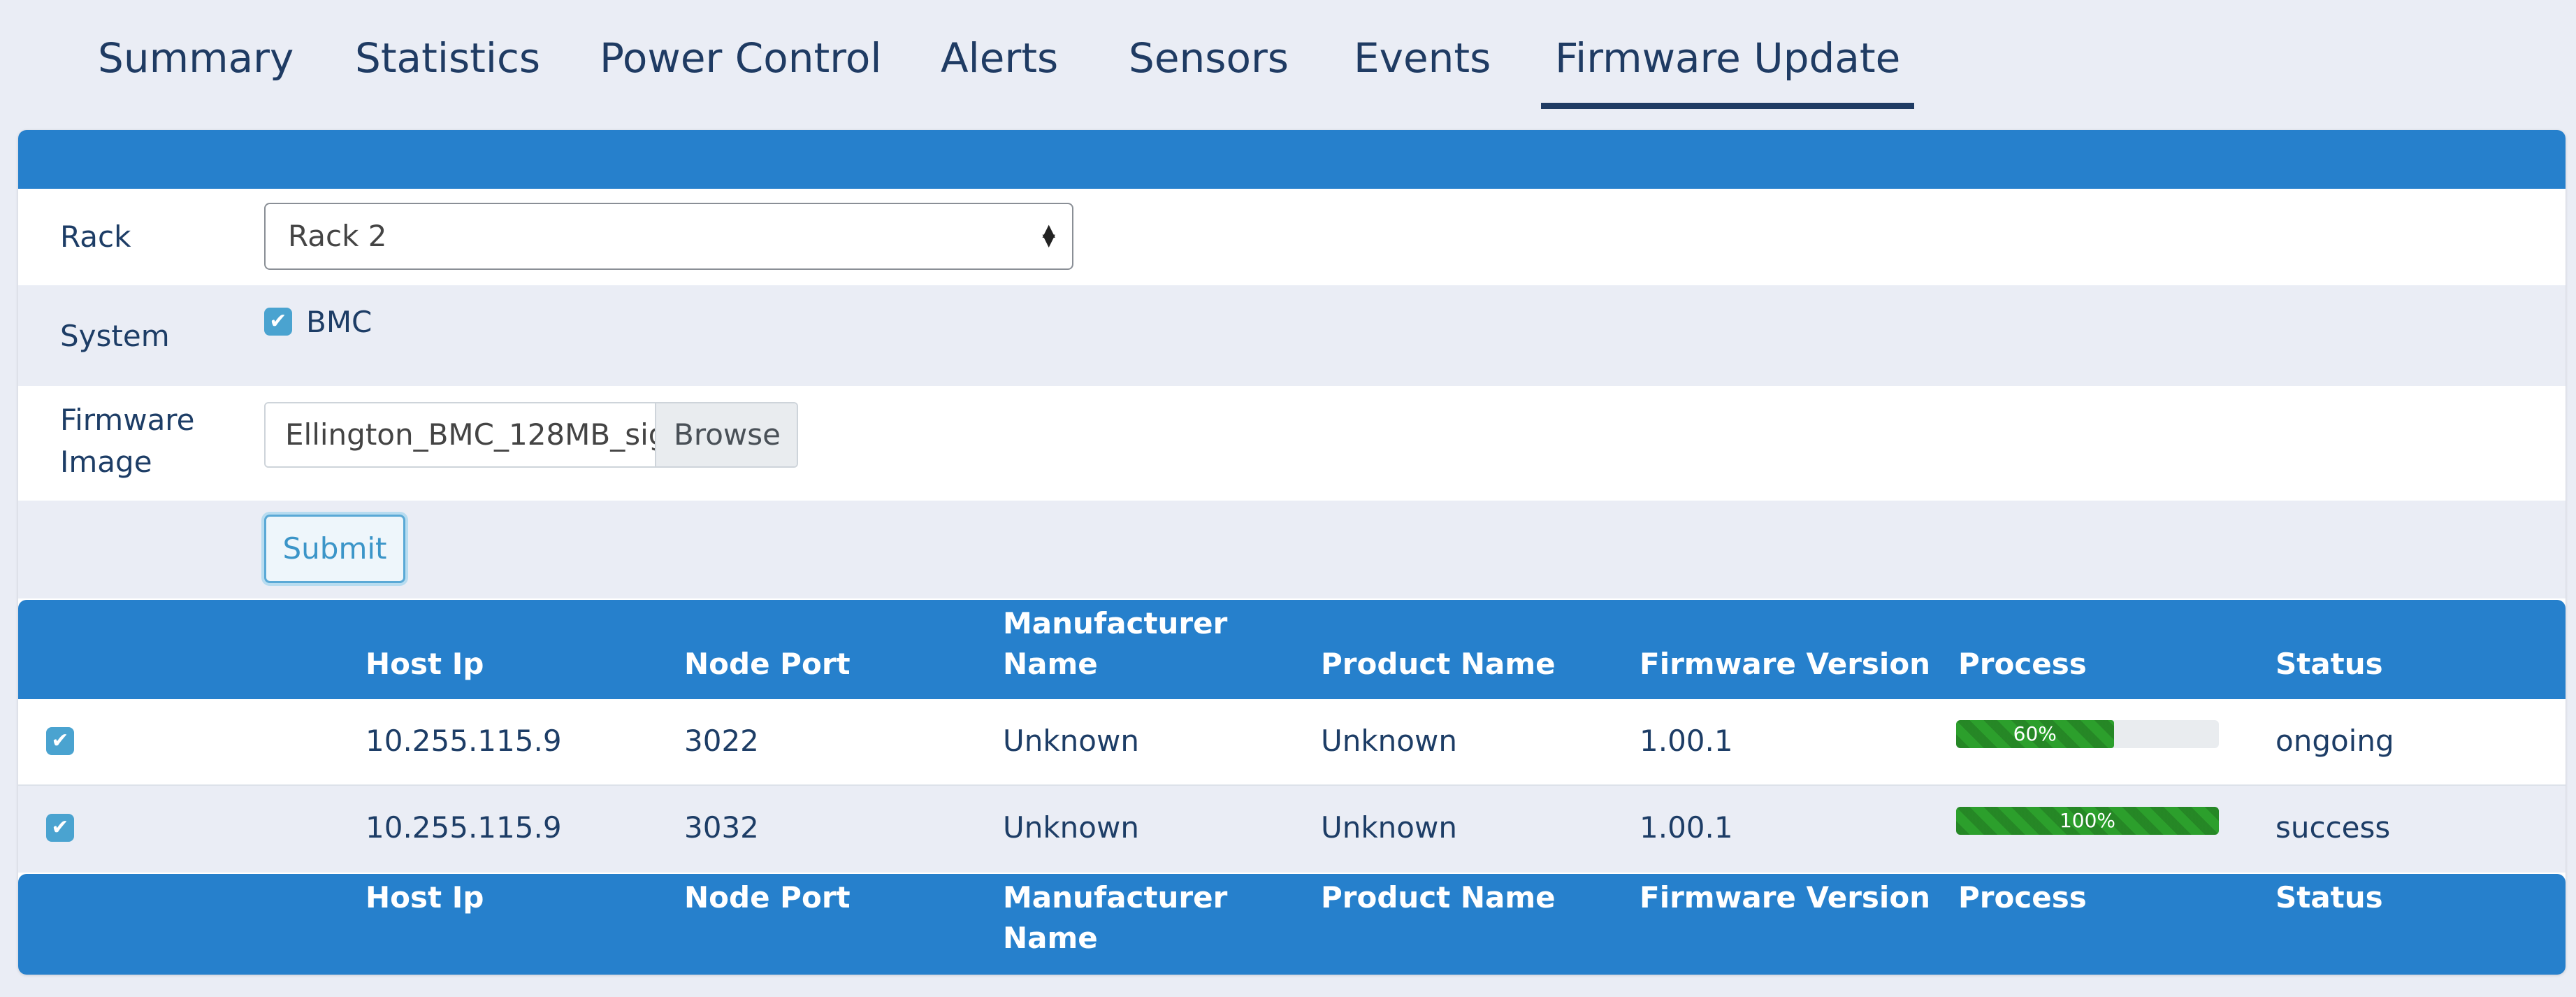 The width and height of the screenshot is (2576, 997). I want to click on firmware-file-input: Ellington_BMC_128MB_signed Browse, so click(531, 435).